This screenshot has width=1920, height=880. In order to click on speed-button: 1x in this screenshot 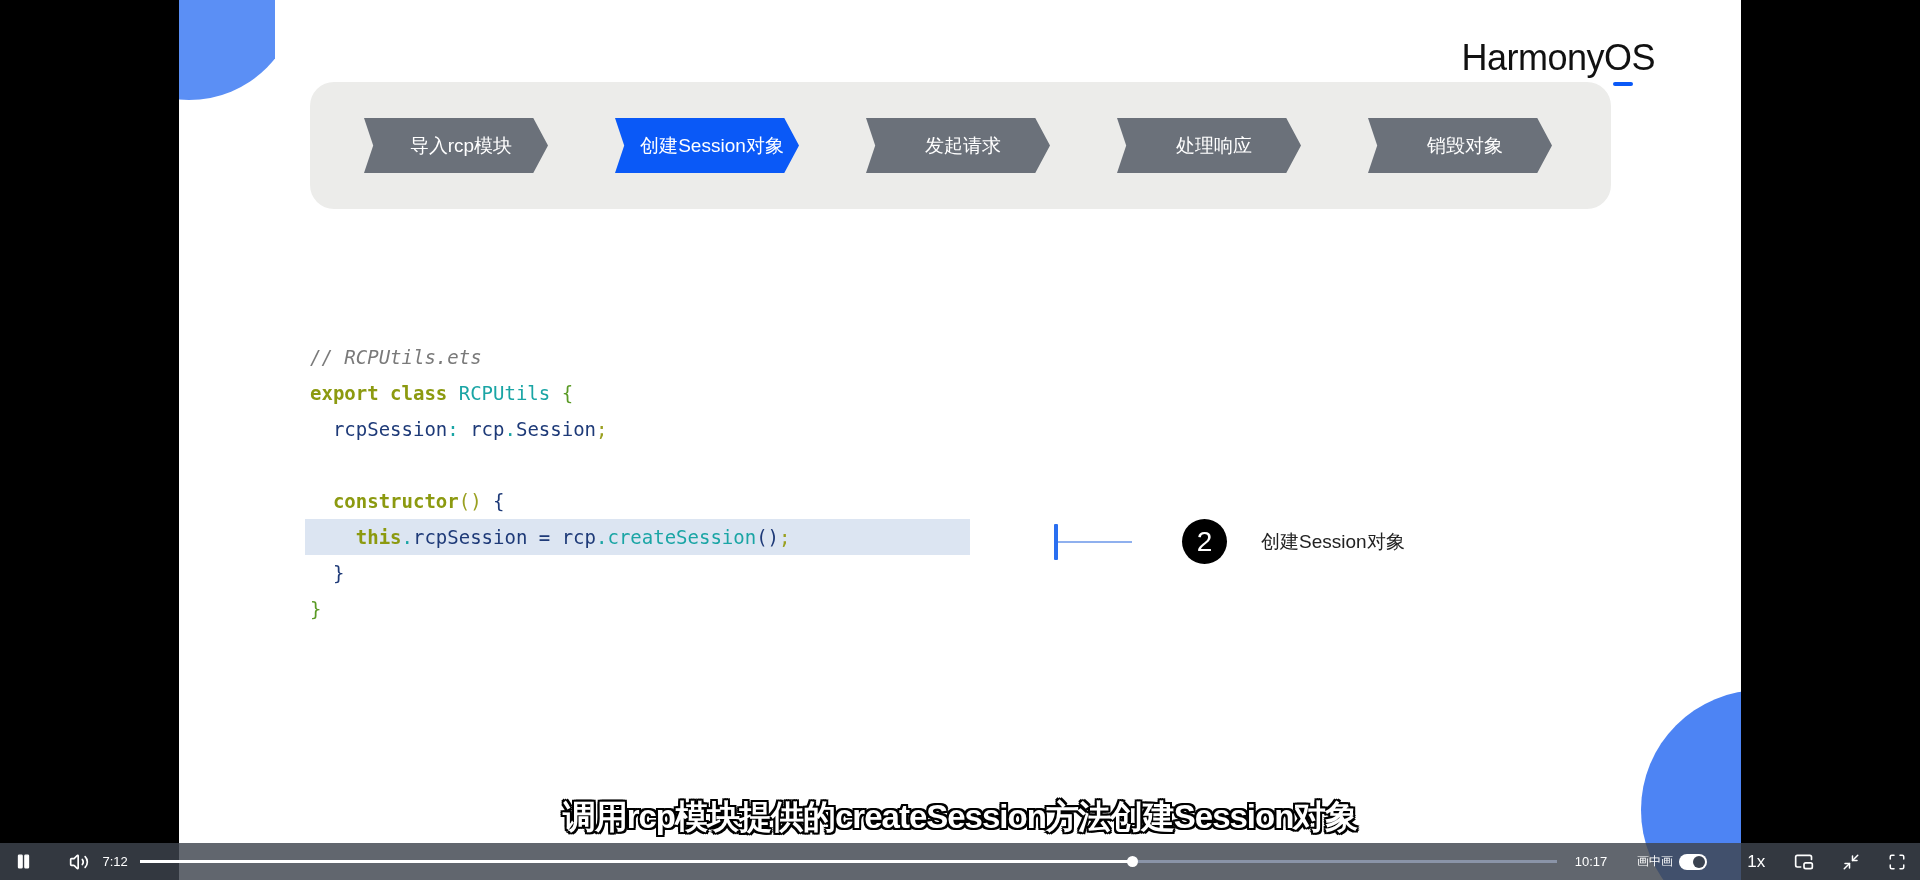, I will do `click(1756, 861)`.